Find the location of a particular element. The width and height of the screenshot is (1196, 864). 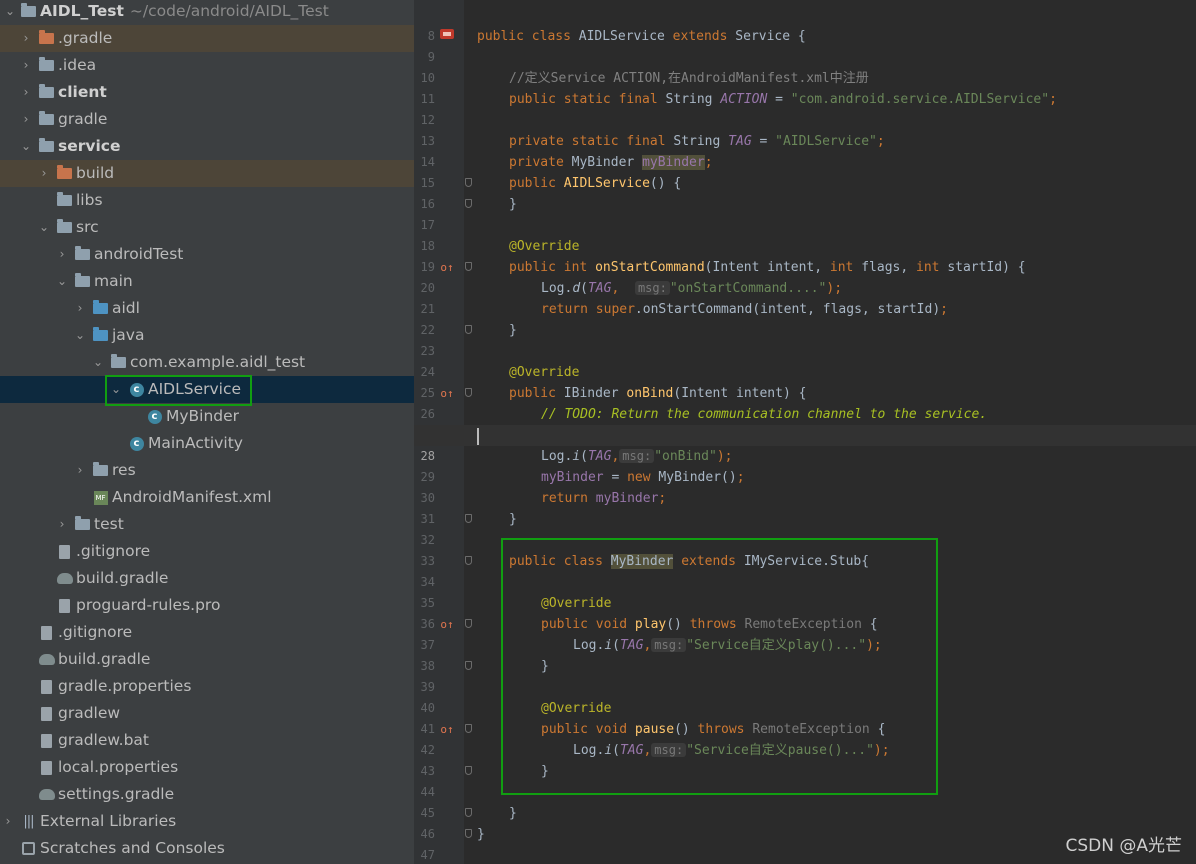

tree-item-gradlew-bat: gradlew.bat is located at coordinates (207, 740).